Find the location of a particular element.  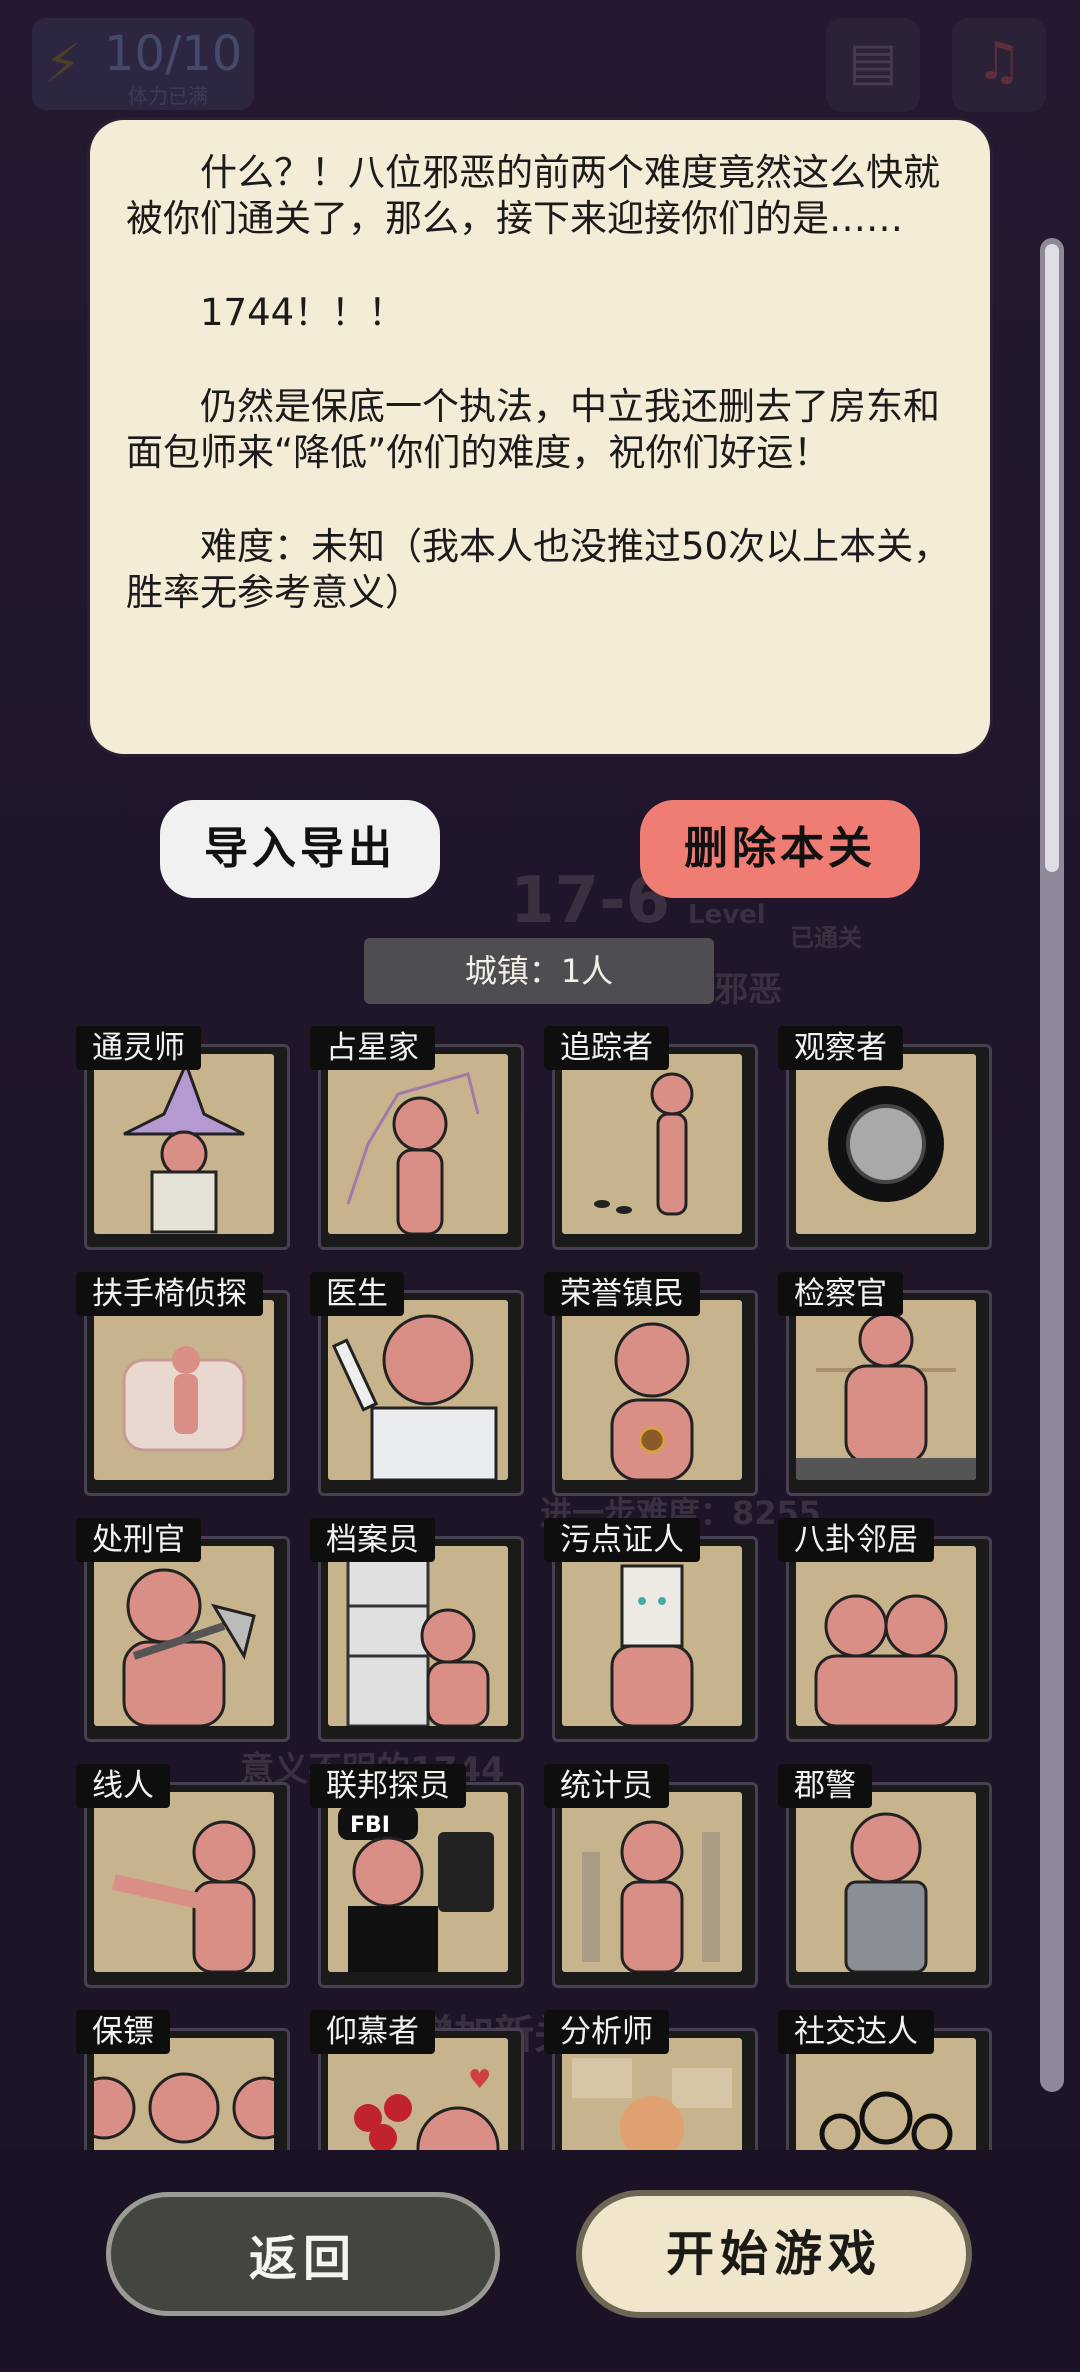

scrollbar-thumb is located at coordinates (1052, 558).